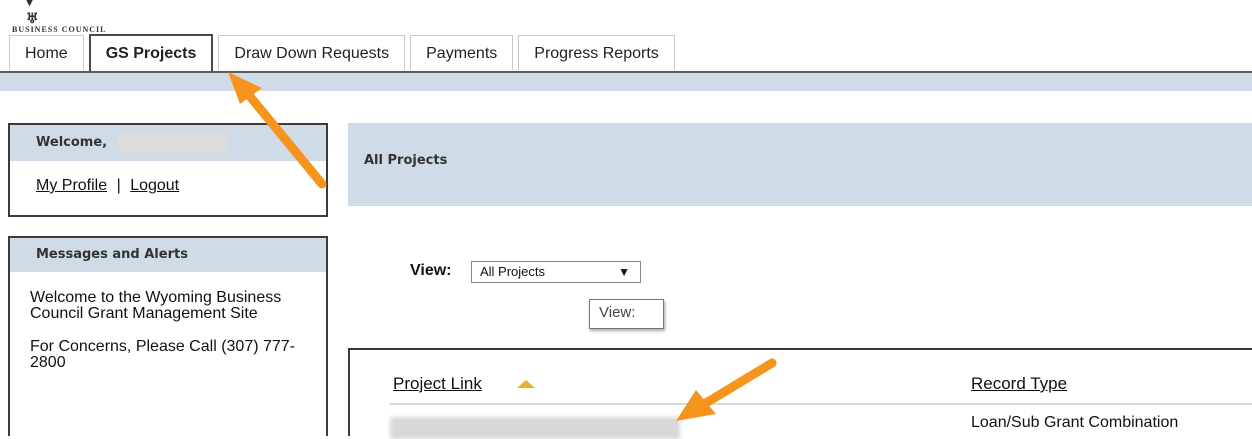 The image size is (1252, 439). What do you see at coordinates (431, 270) in the screenshot?
I see `view-label: View:` at bounding box center [431, 270].